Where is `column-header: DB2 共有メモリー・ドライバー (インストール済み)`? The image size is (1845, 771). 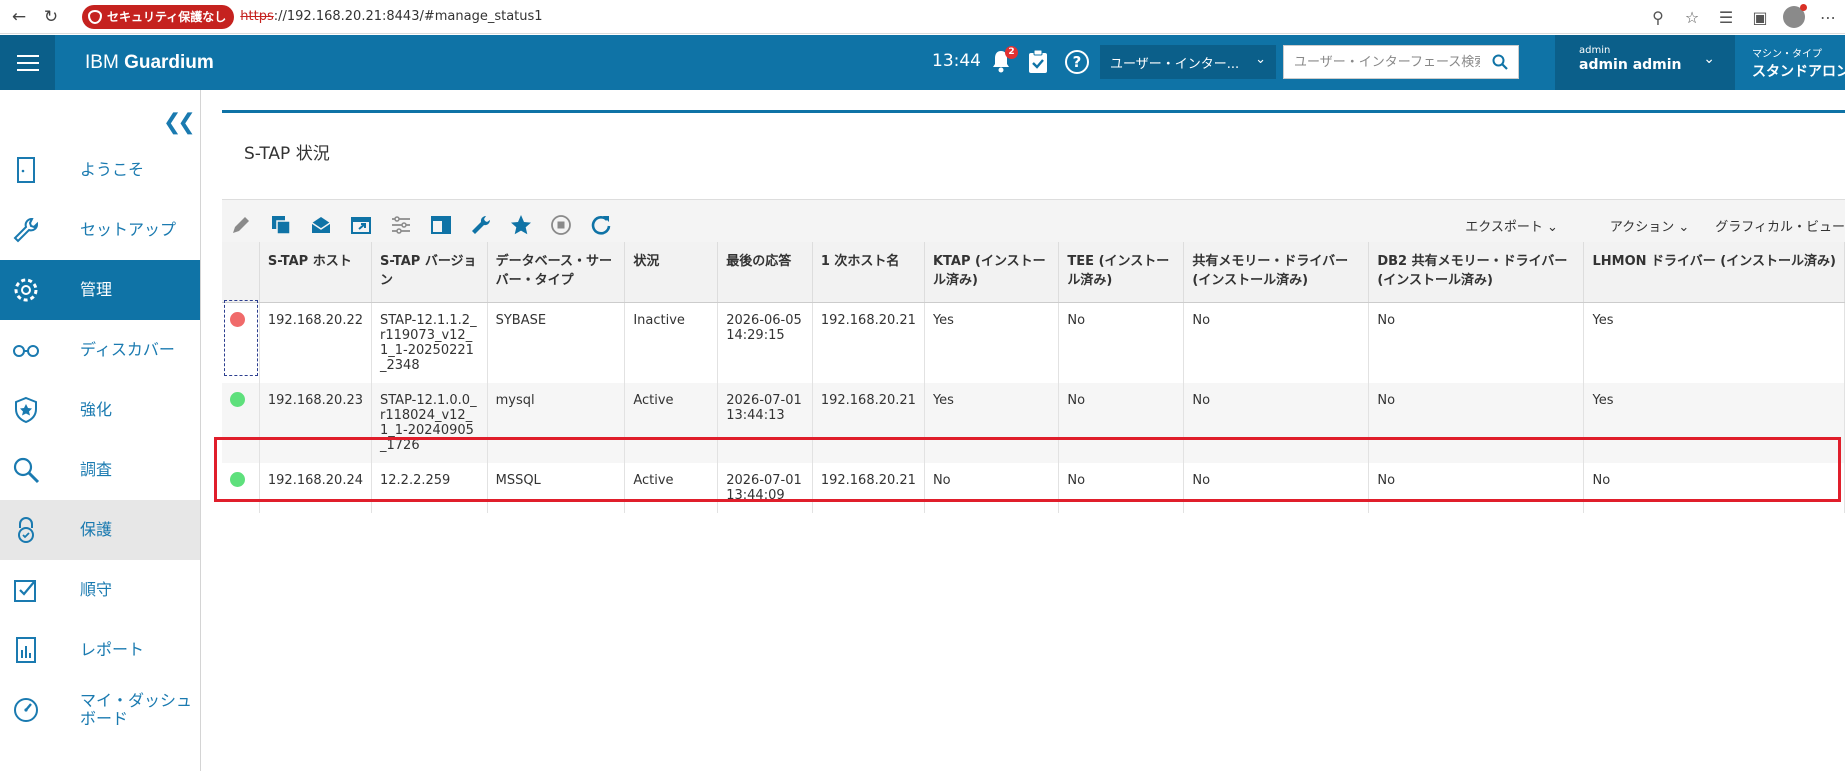 column-header: DB2 共有メモリー・ドライバー (インストール済み) is located at coordinates (1476, 272).